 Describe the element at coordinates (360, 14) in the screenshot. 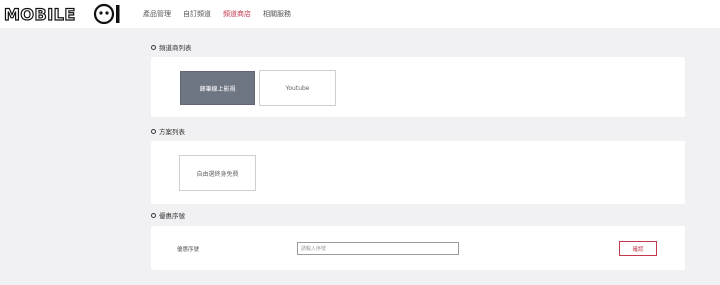

I see `top-bar: MOBILE 產品管理 自訂頻道 頻道商店 相關服務` at that location.